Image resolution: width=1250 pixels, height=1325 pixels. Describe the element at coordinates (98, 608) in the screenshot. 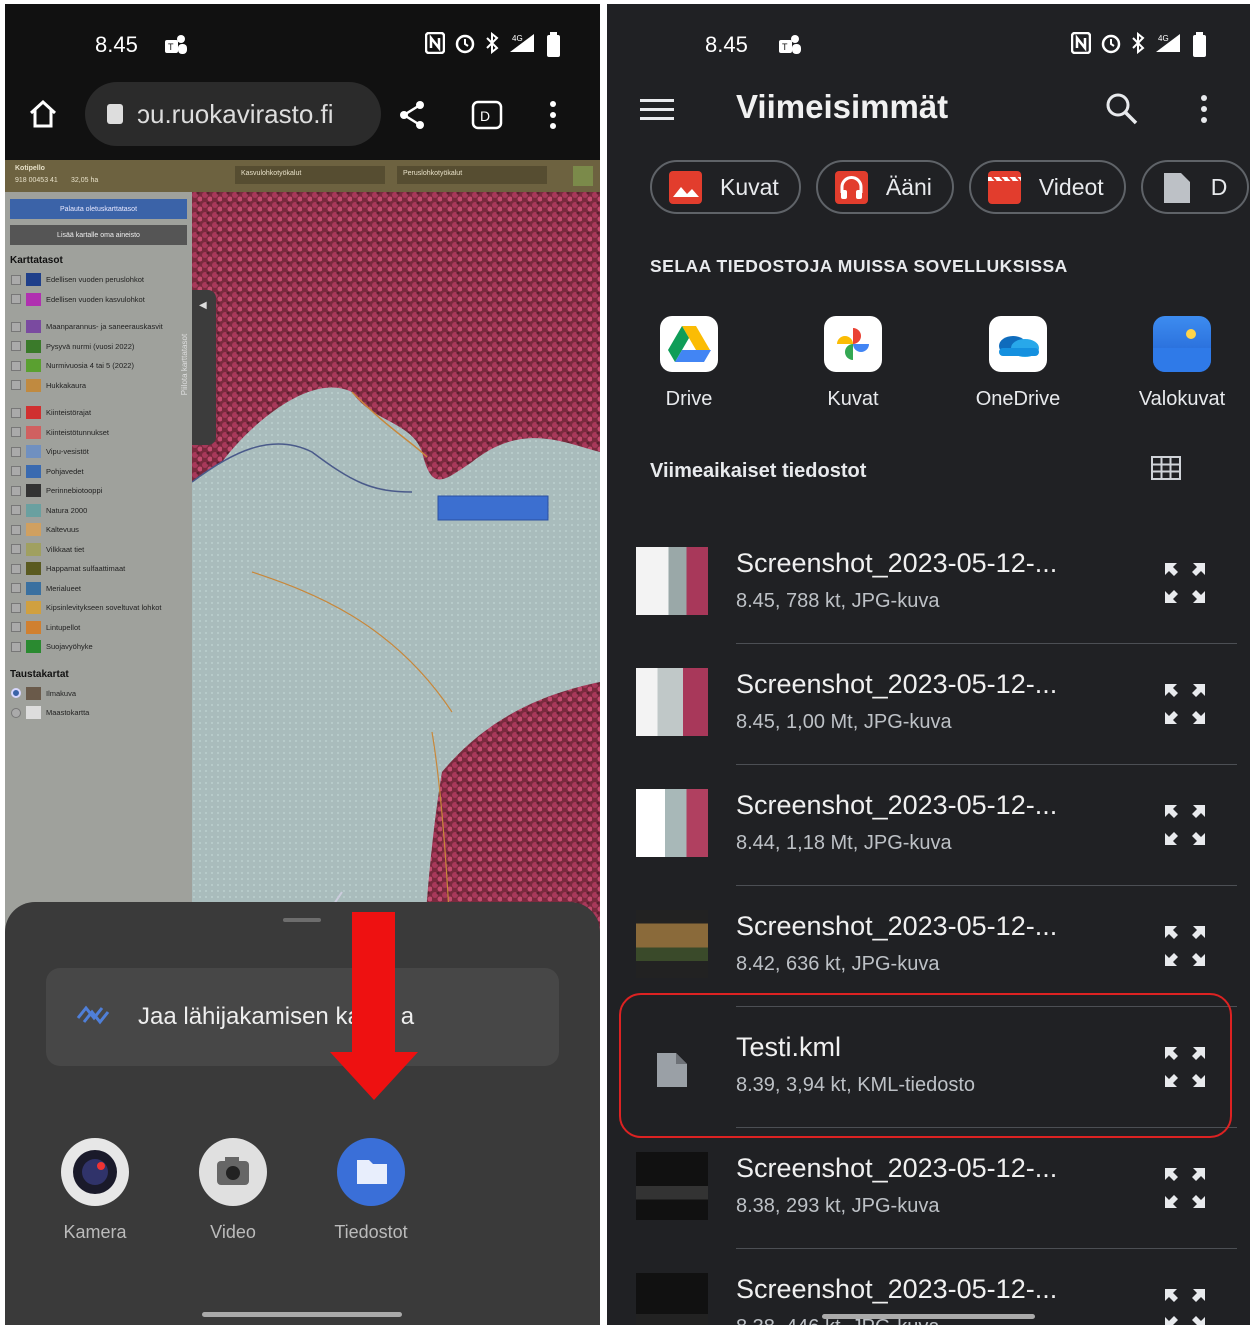

I see `layer-row: Kipsinlevitykseen soveltuvat lohkot` at that location.